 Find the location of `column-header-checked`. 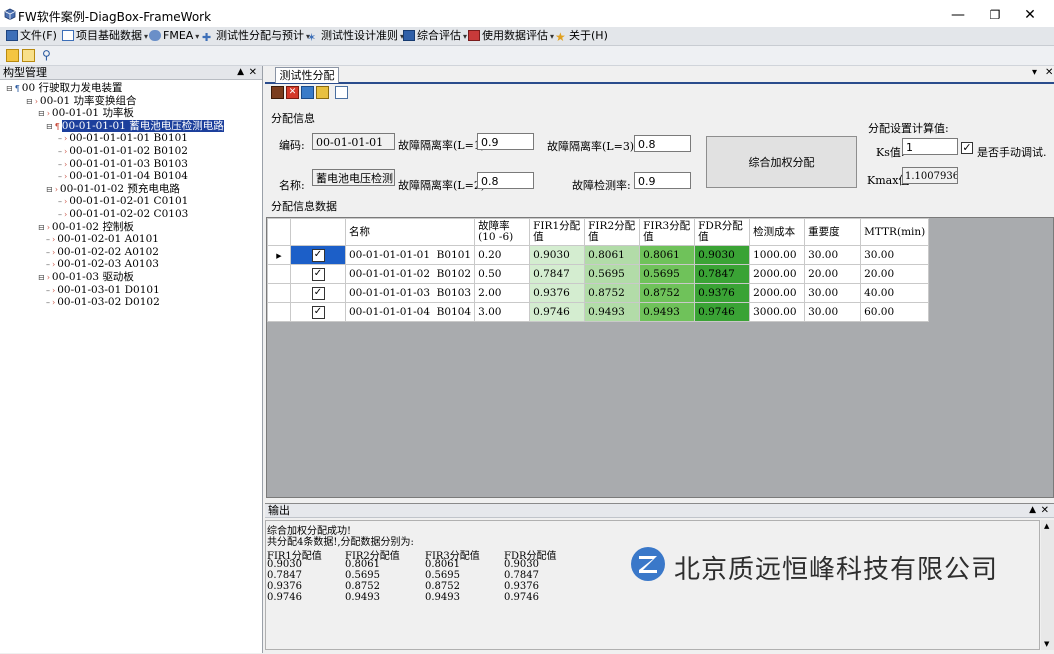

column-header-checked is located at coordinates (318, 232).